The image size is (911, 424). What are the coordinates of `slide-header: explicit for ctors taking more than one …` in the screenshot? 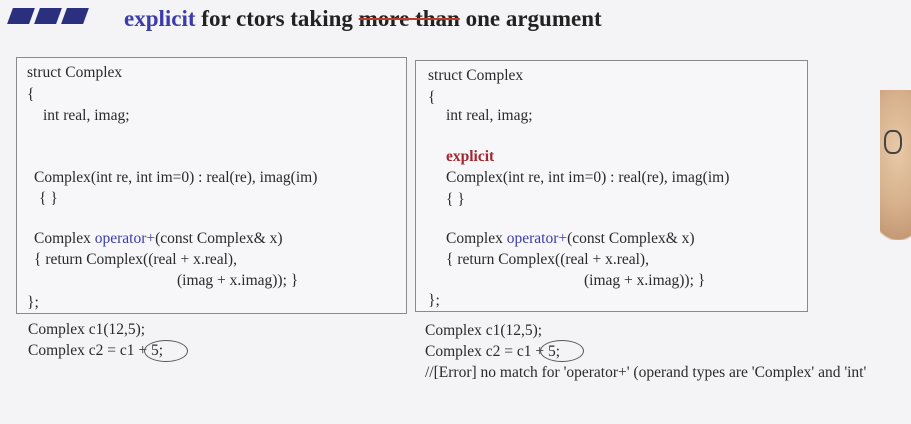 It's located at (455, 23).